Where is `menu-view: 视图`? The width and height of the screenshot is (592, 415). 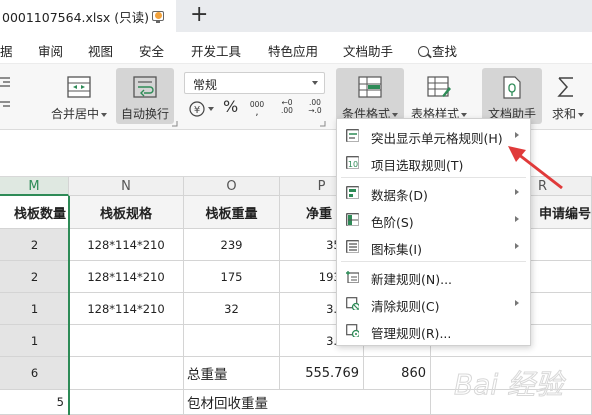
menu-view: 视图 is located at coordinates (100, 50).